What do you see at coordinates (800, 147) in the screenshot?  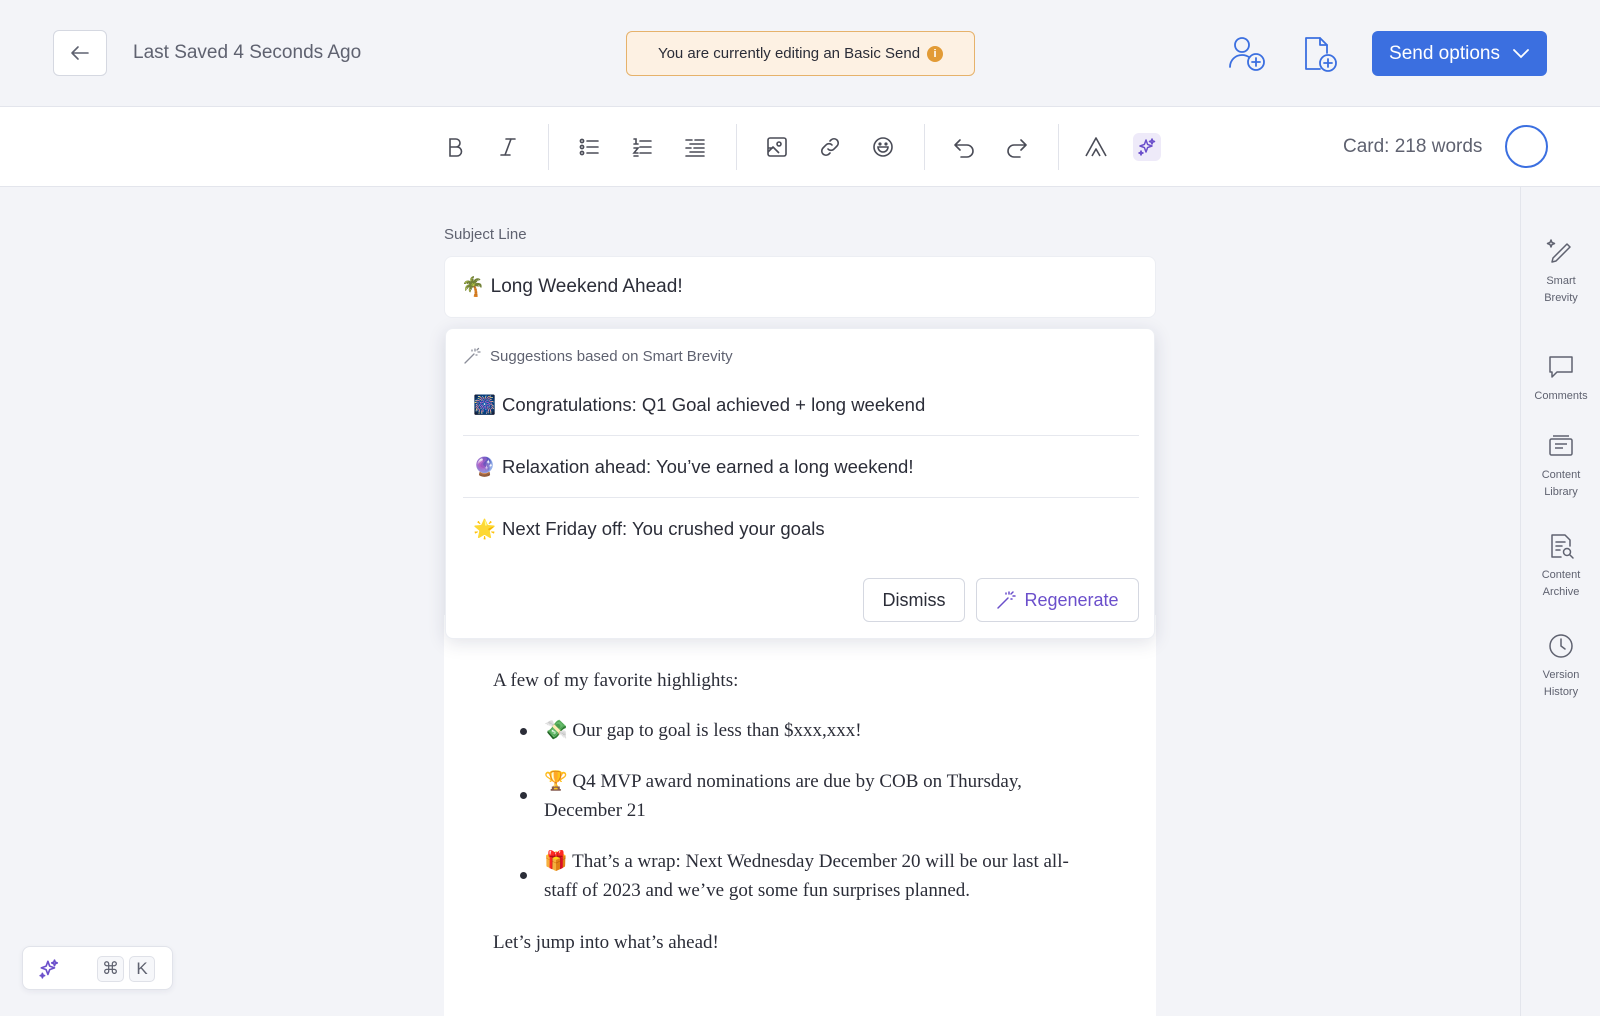 I see `formatting-toolbar: Card: 218 words` at bounding box center [800, 147].